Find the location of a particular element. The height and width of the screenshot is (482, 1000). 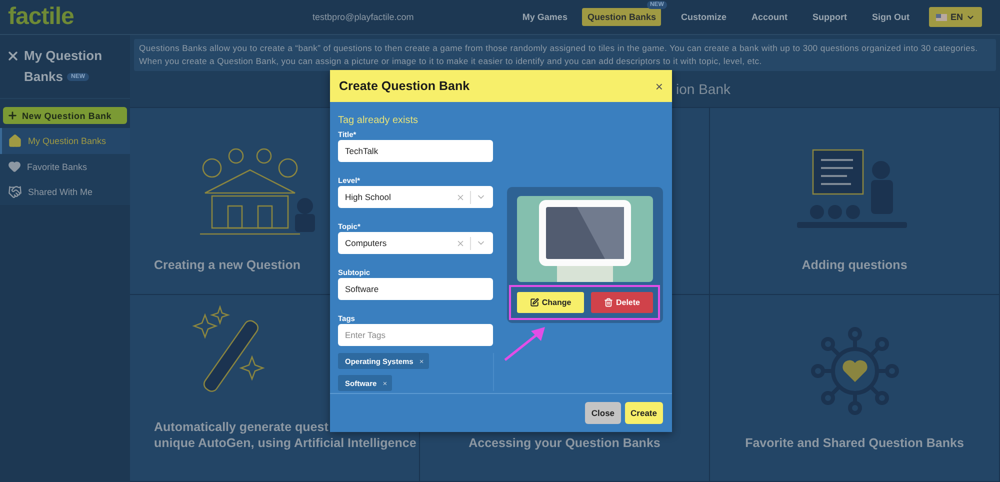

tags-field: Enter Tags is located at coordinates (415, 335).